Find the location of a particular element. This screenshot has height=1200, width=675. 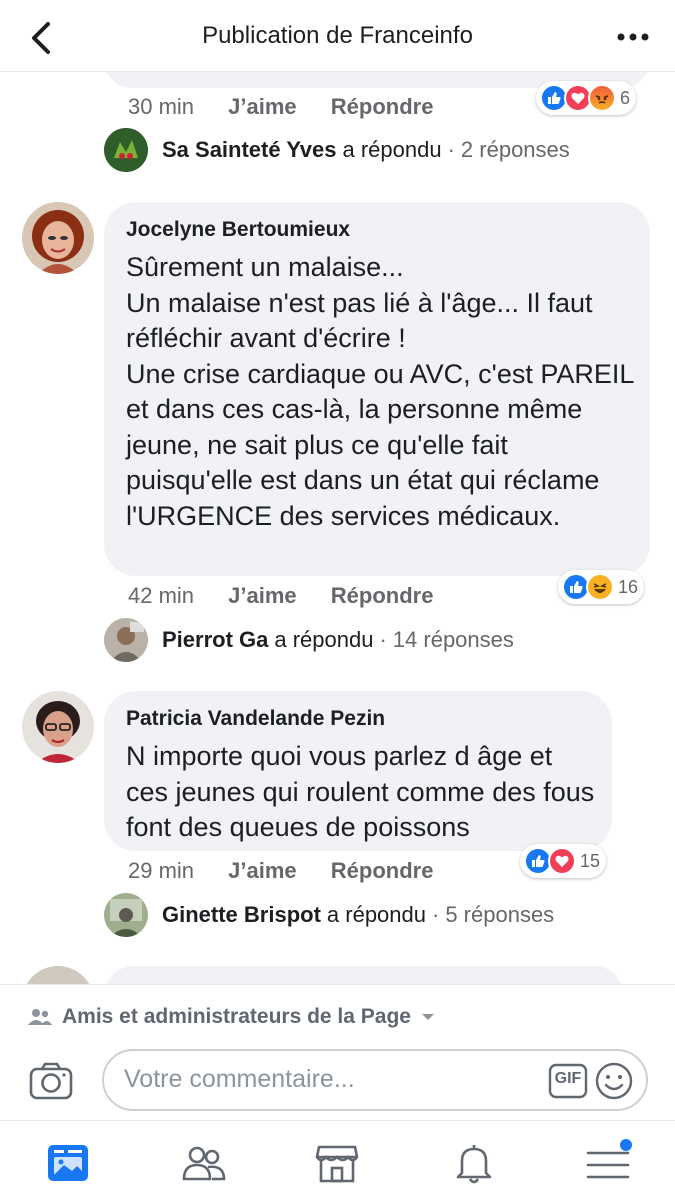

news-feed-icon is located at coordinates (68, 1163).